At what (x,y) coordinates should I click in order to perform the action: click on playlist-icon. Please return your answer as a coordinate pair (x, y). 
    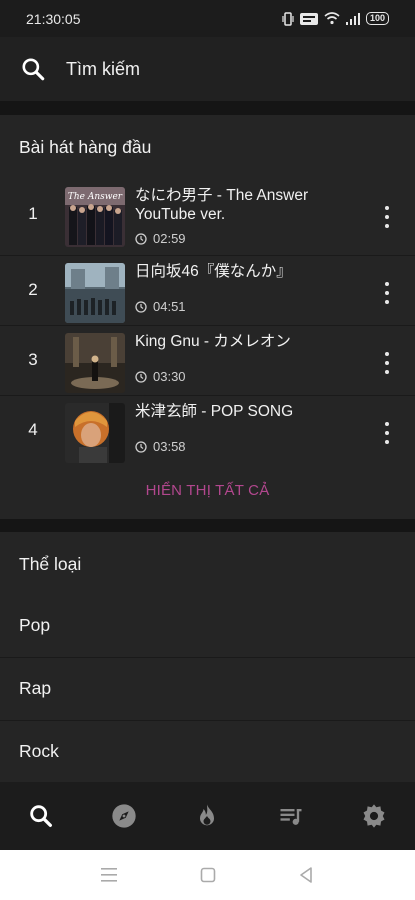
    Looking at the image, I should click on (291, 816).